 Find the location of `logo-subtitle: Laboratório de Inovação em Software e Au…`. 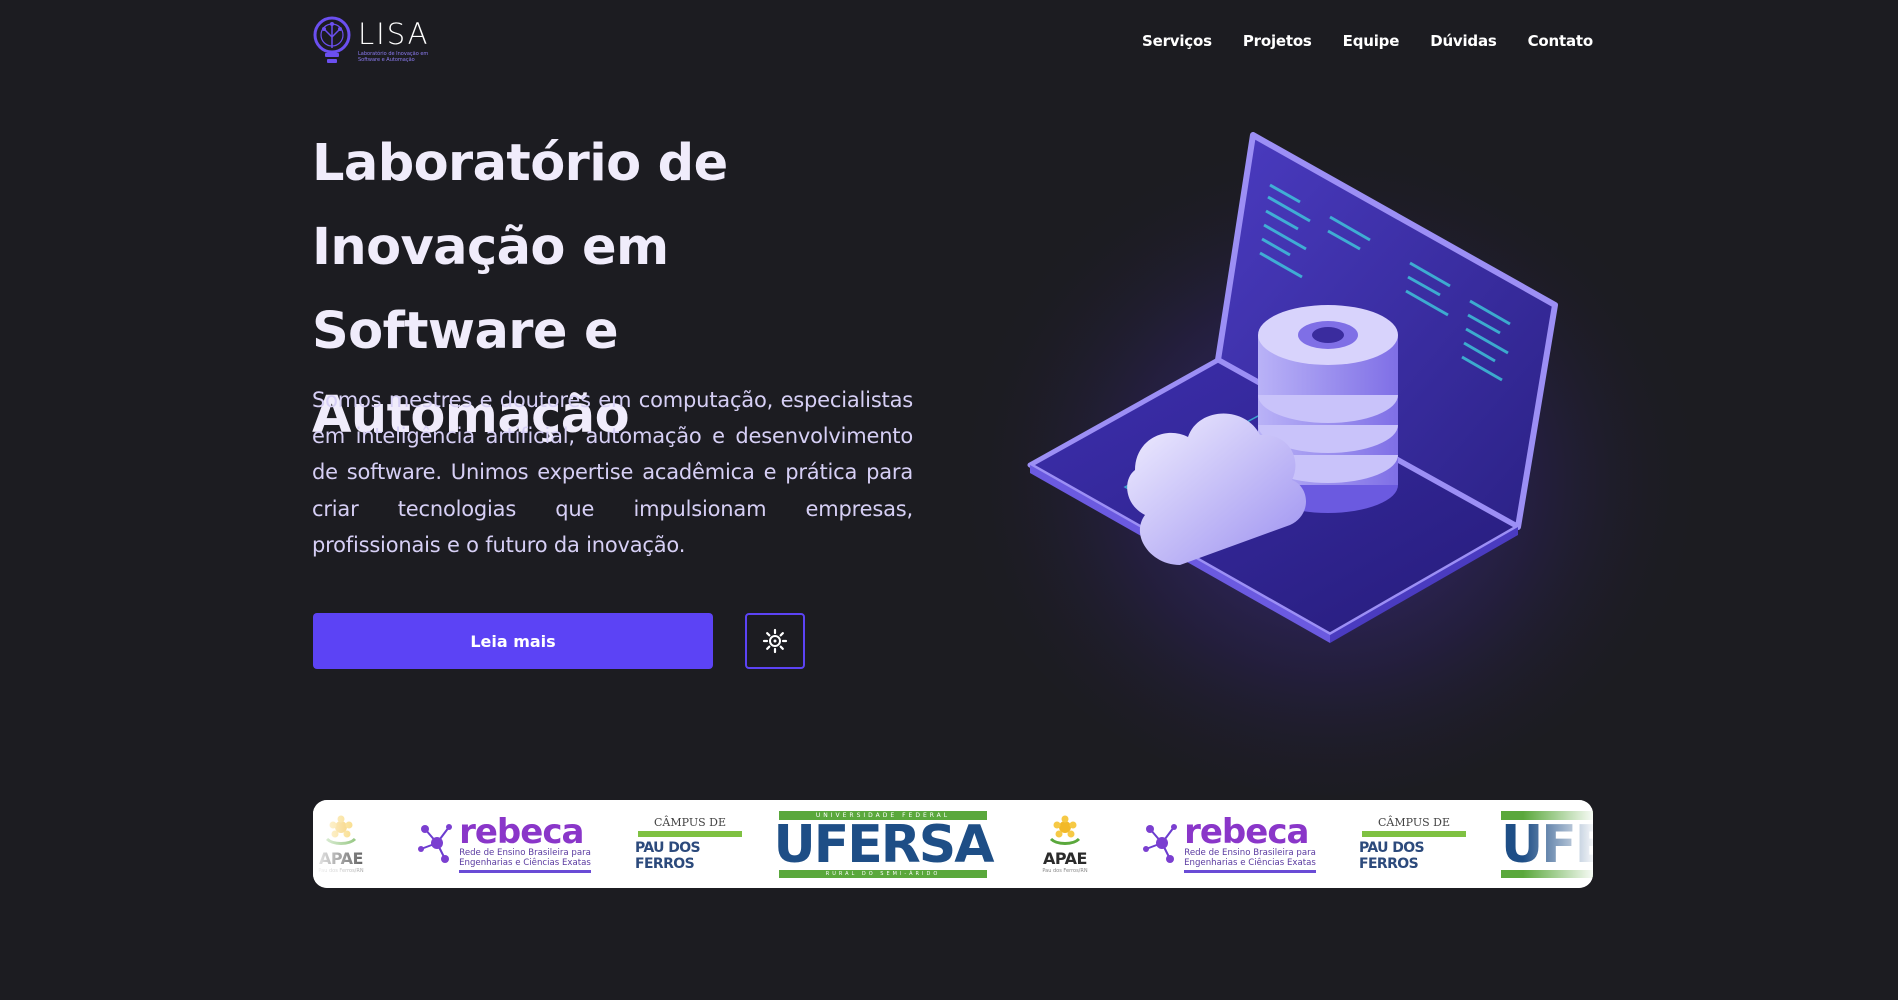

logo-subtitle: Laboratório de Inovação em Software e Au… is located at coordinates (393, 56).